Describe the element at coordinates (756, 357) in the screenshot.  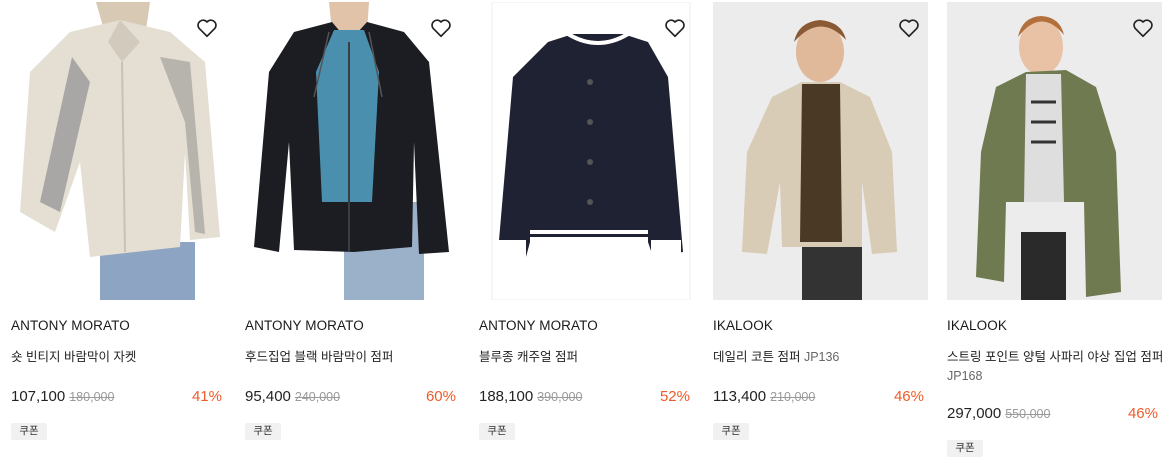
I see `product-title: 데일리 코튼 점퍼` at that location.